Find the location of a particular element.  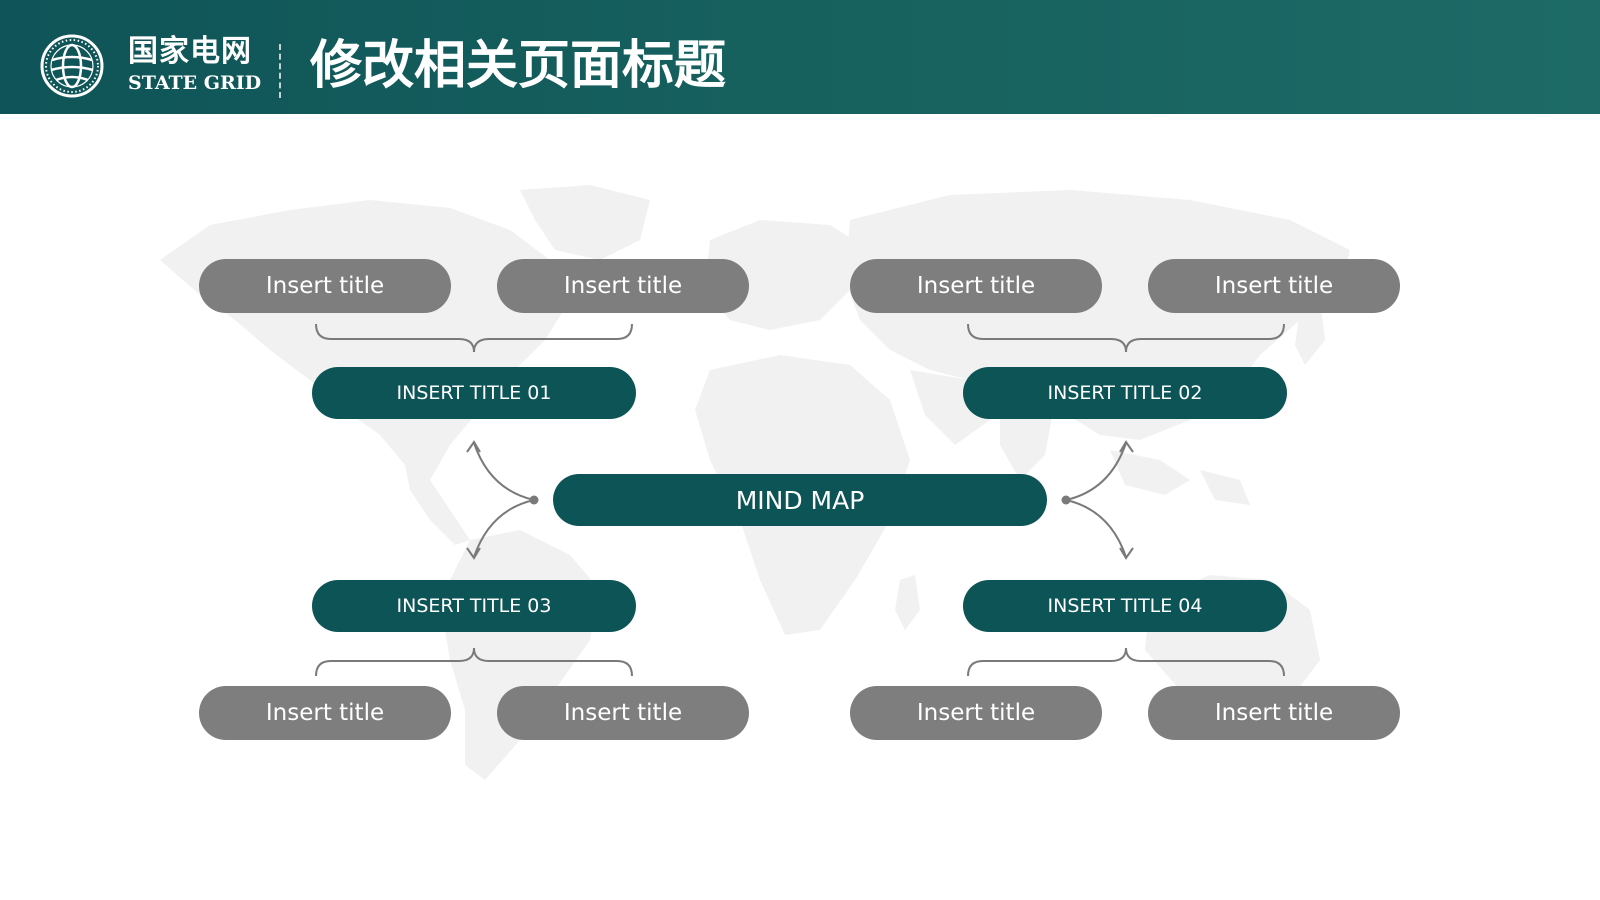

branch-03: INSERT TITLE 03 is located at coordinates (474, 606).